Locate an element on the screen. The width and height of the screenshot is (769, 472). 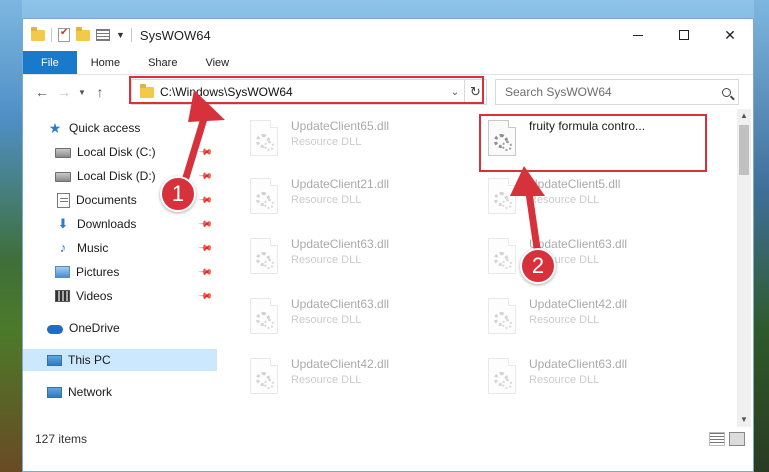
tab-file: File is located at coordinates (50, 62).